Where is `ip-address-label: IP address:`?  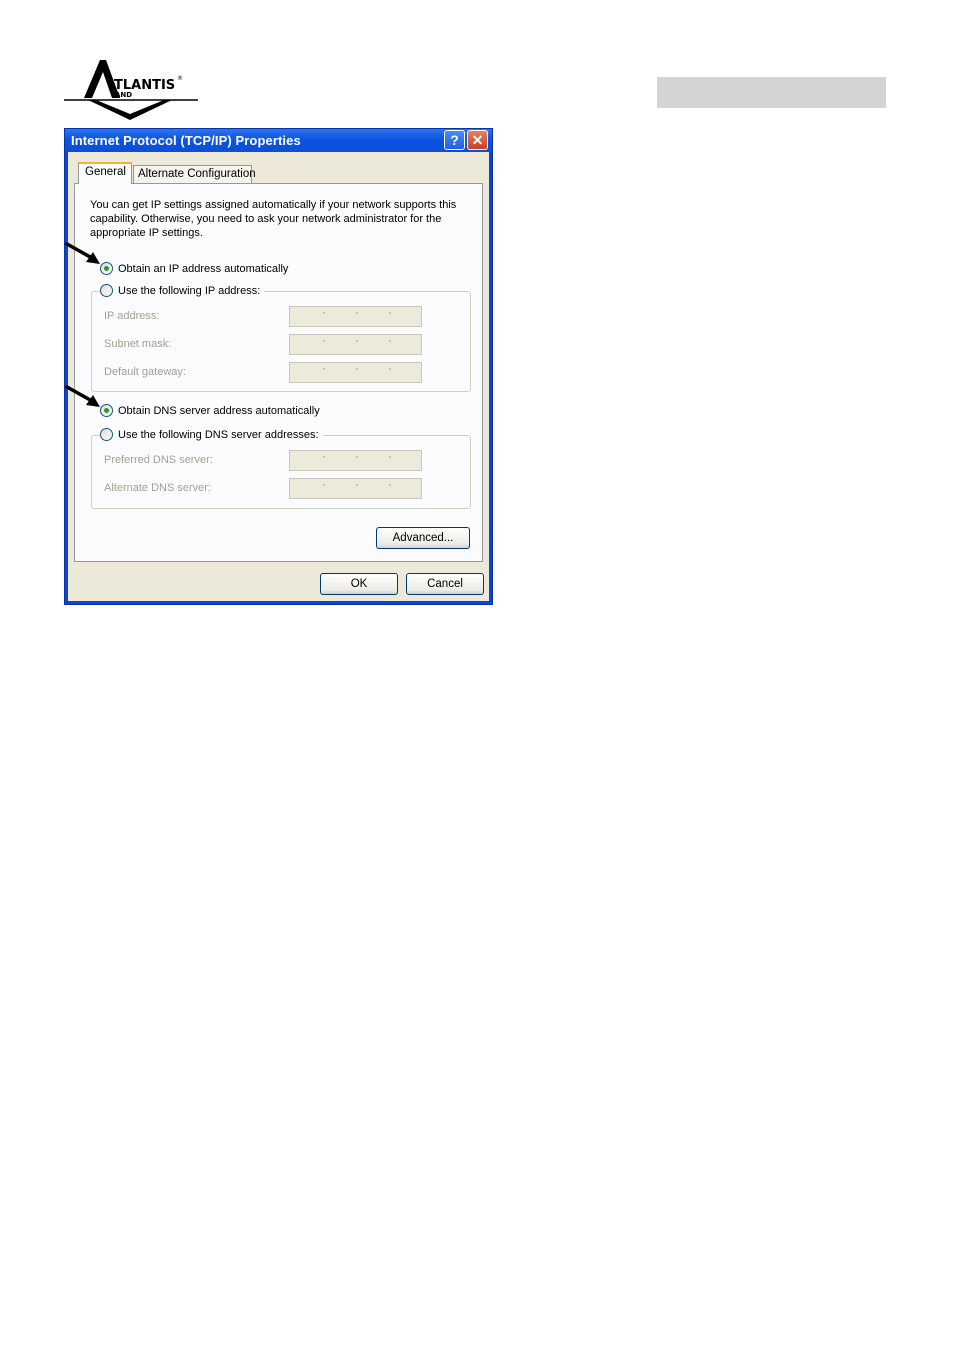
ip-address-label: IP address: is located at coordinates (132, 316).